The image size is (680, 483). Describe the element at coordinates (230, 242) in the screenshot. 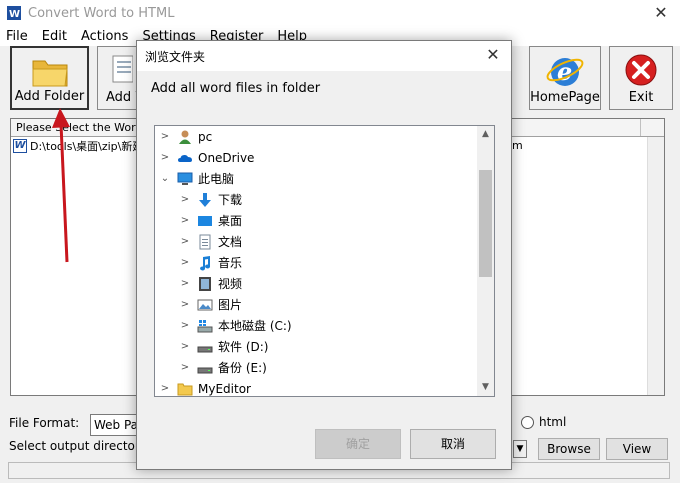

I see `tree-item-label: 文档` at that location.